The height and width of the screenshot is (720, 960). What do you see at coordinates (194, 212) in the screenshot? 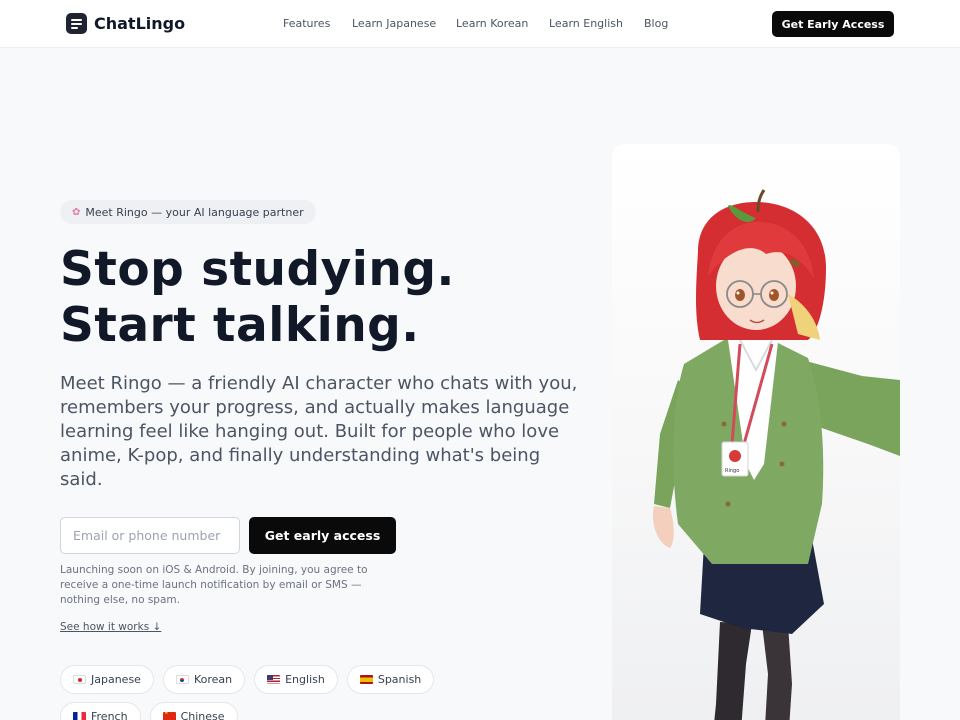
I see `hero-badge-text: Meet Ringo — your AI language partner` at bounding box center [194, 212].